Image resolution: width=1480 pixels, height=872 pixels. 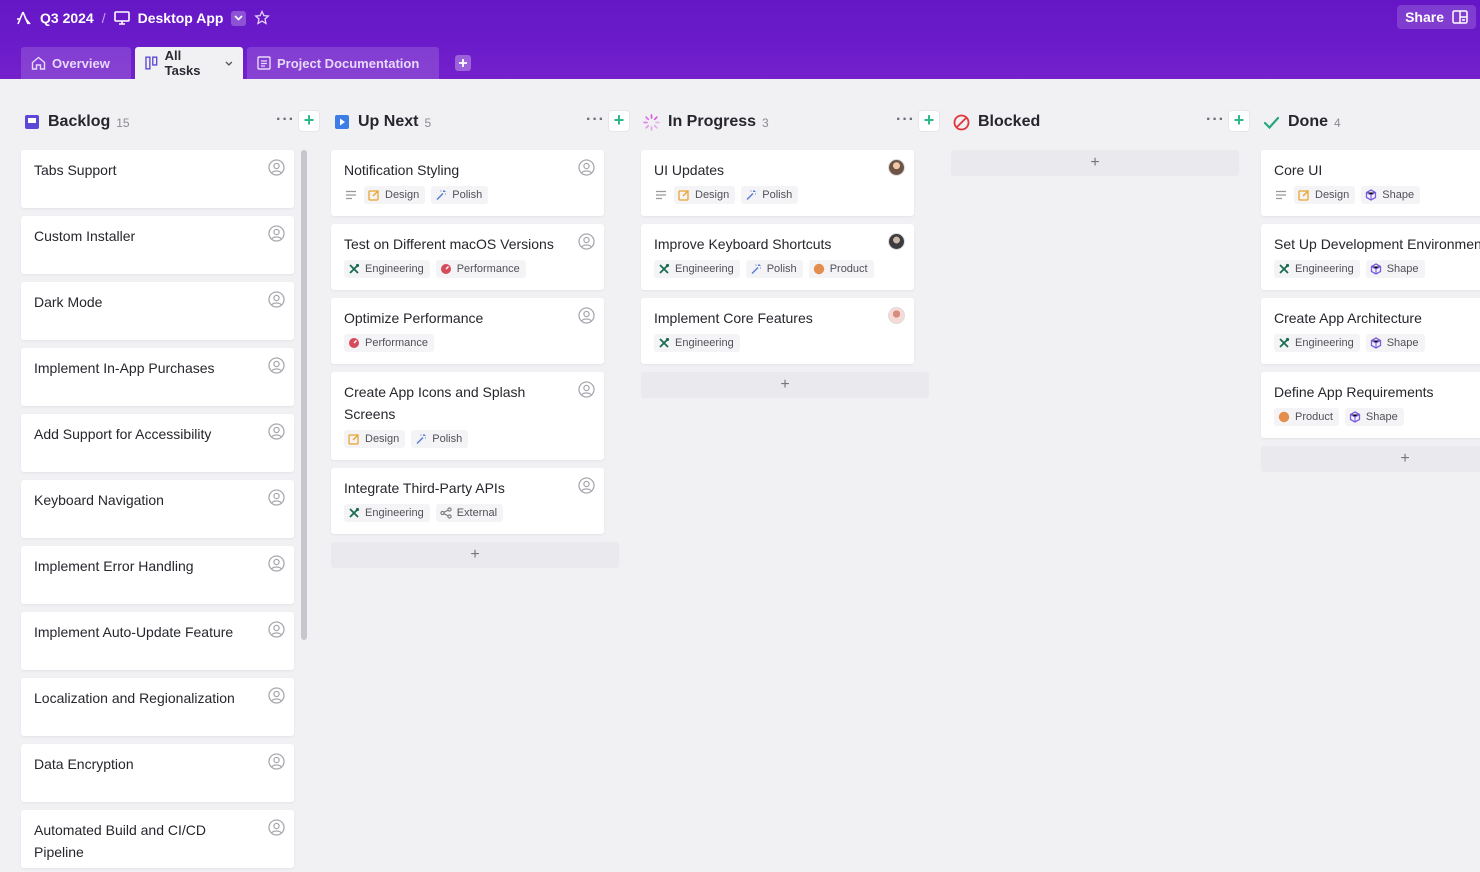 What do you see at coordinates (1436, 17) in the screenshot?
I see `share-button: Share` at bounding box center [1436, 17].